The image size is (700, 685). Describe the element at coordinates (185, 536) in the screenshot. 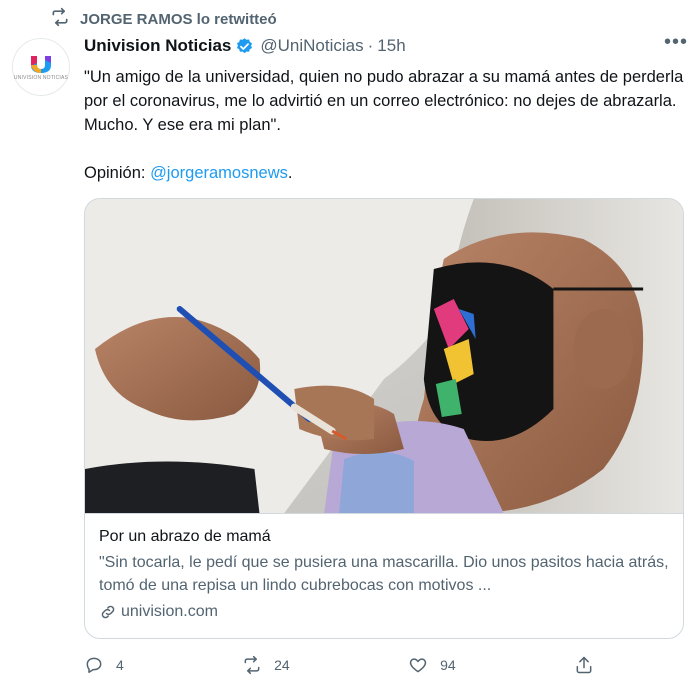

I see `card-title: Por un abrazo de mamá` at that location.